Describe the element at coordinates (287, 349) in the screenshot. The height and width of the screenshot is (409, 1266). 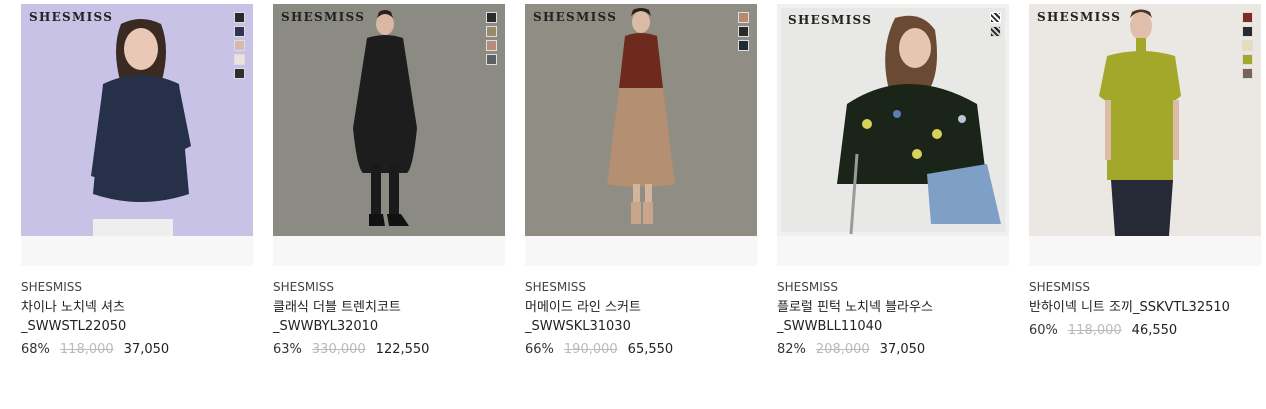
I see `discount-rate: 63%` at that location.